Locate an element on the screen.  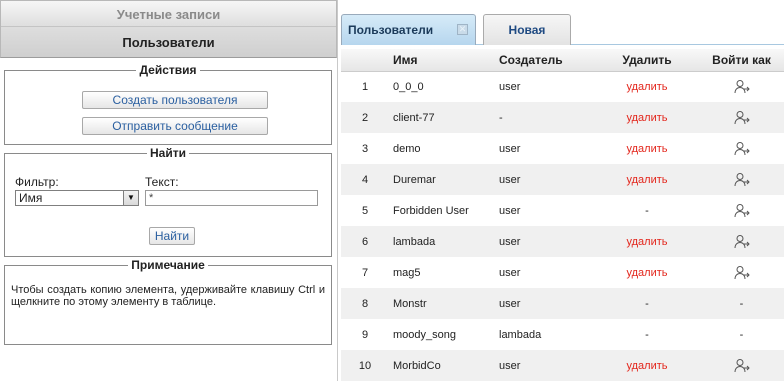
col-header-delete: Удалить is located at coordinates (647, 60).